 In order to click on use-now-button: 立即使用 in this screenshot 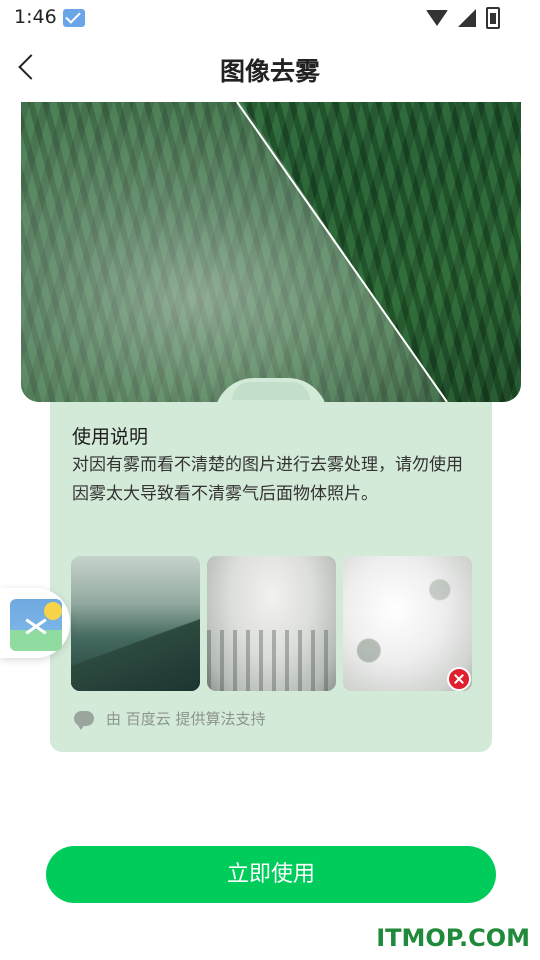, I will do `click(271, 874)`.